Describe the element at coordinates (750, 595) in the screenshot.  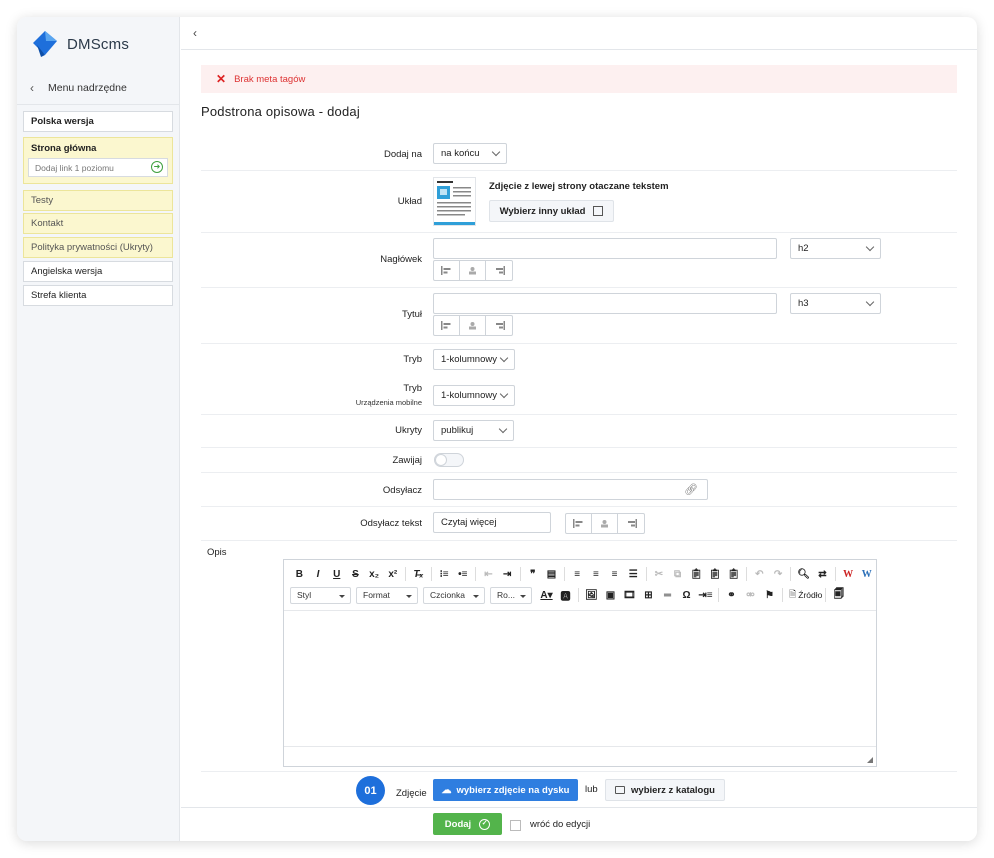
I see `unlink-icon: ⚮` at that location.